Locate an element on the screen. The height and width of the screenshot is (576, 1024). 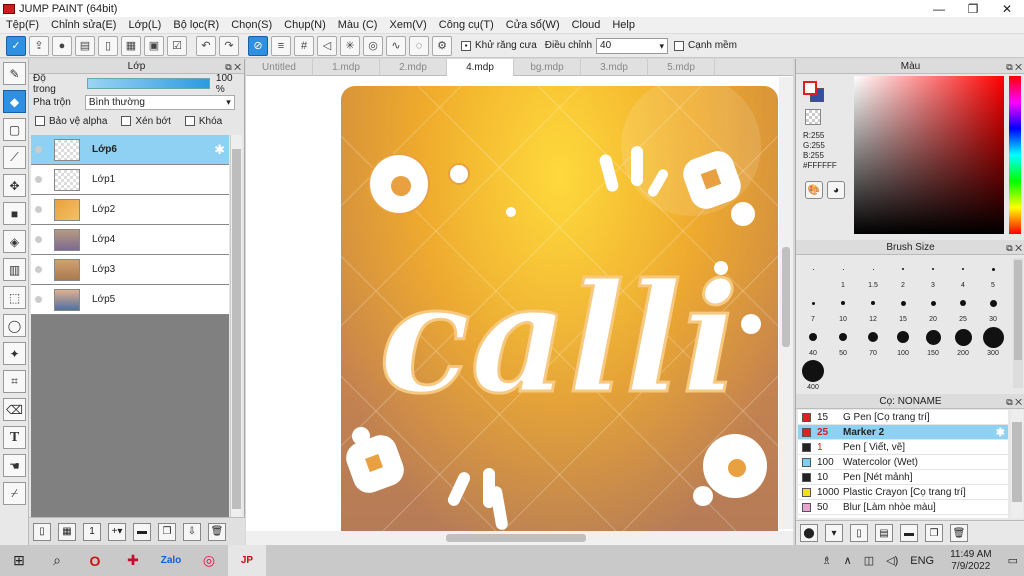
checklist-icon: ☑ is located at coordinates (177, 45).